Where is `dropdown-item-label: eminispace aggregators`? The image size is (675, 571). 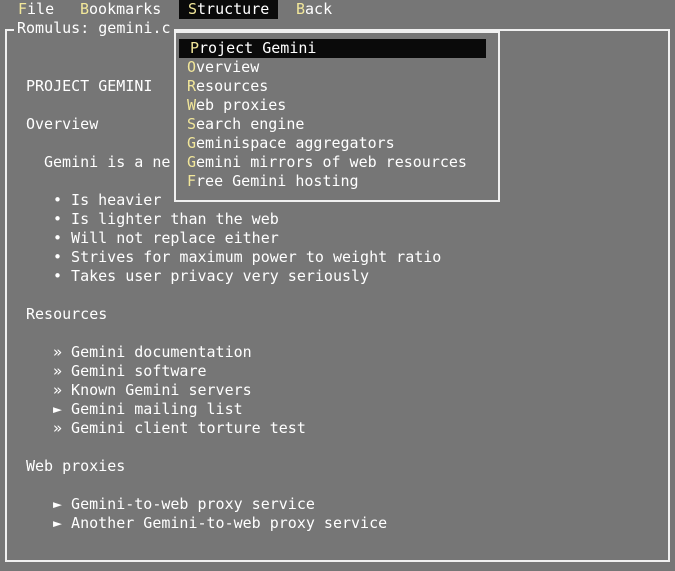
dropdown-item-label: eminispace aggregators is located at coordinates (295, 143).